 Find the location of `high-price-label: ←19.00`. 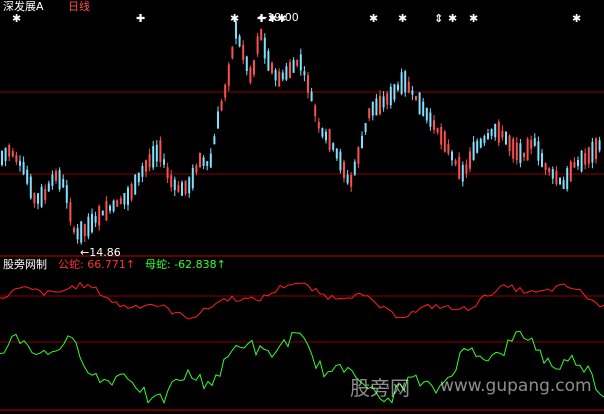

high-price-label: ←19.00 is located at coordinates (278, 17).